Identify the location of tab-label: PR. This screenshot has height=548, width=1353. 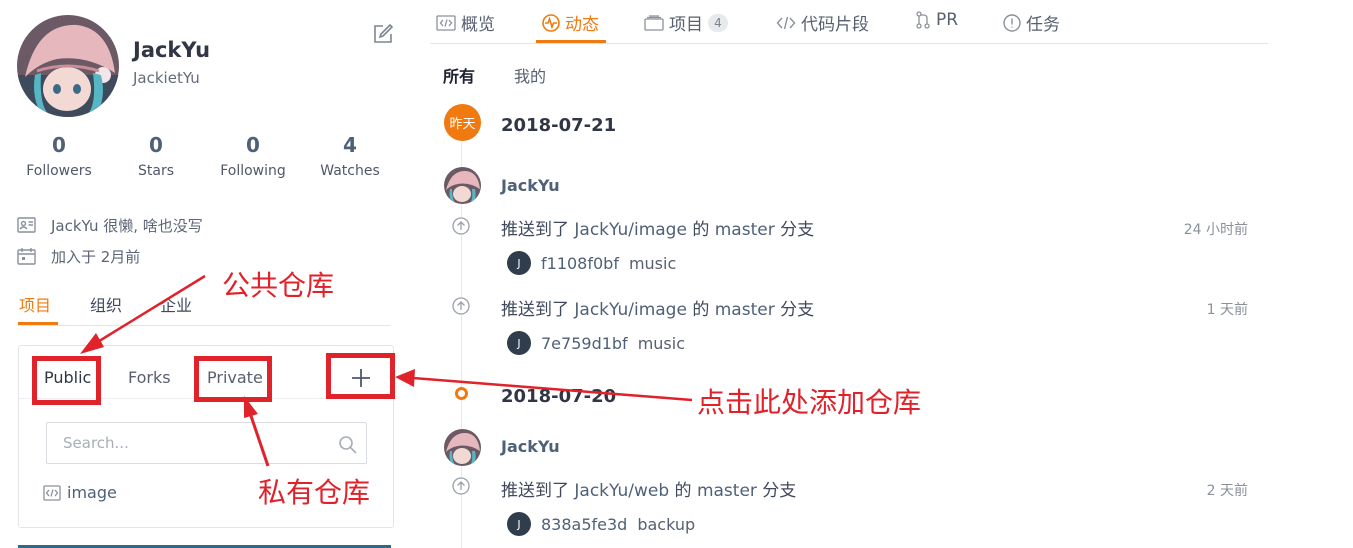
(947, 20).